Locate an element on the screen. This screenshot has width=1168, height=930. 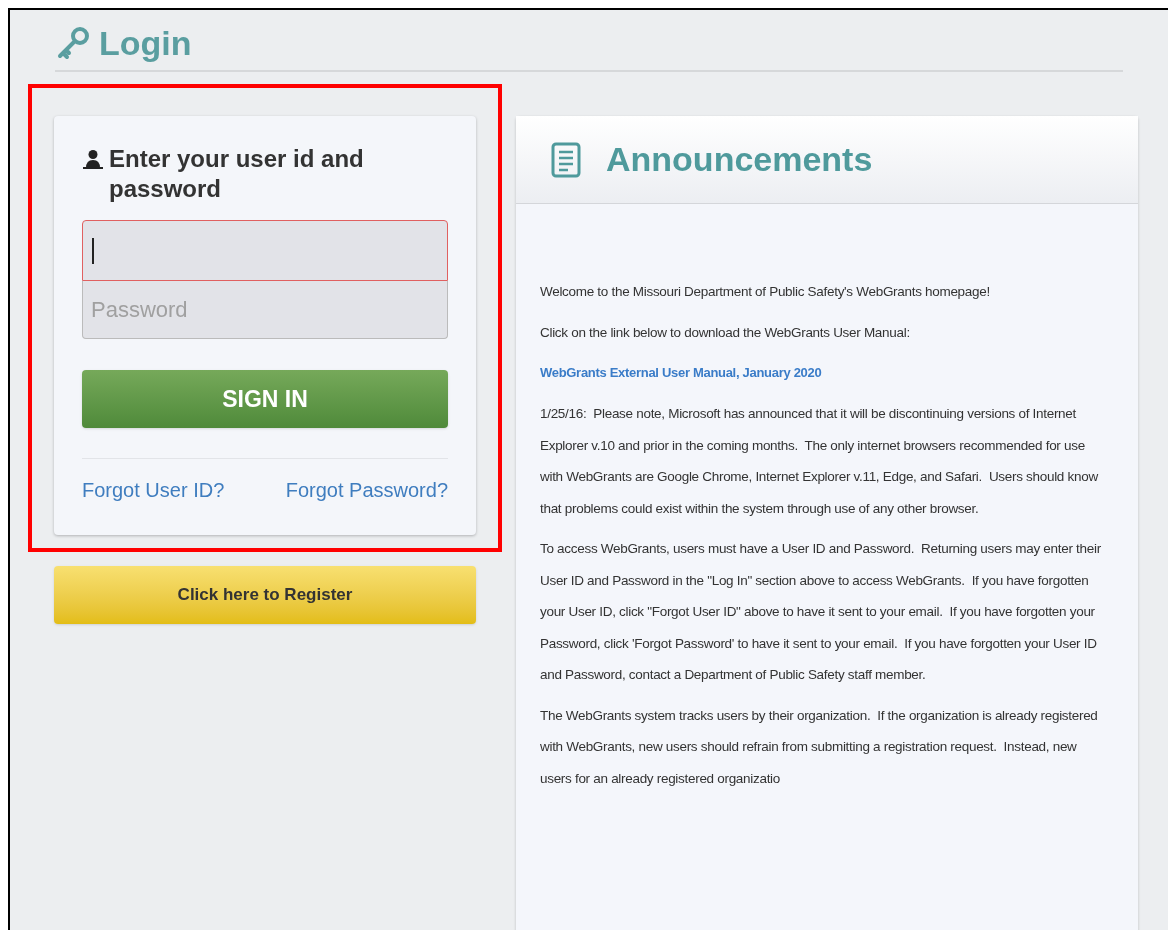
key-icon is located at coordinates (73, 43).